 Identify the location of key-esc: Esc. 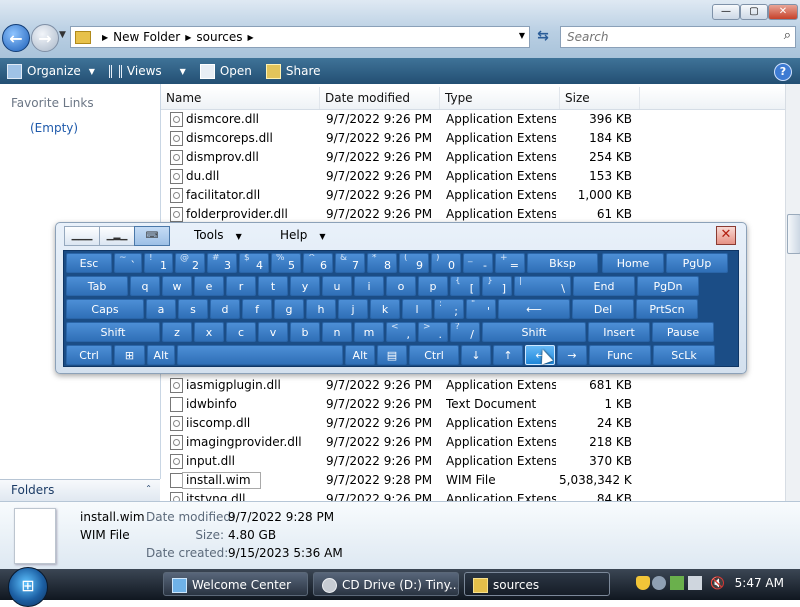
(89, 263).